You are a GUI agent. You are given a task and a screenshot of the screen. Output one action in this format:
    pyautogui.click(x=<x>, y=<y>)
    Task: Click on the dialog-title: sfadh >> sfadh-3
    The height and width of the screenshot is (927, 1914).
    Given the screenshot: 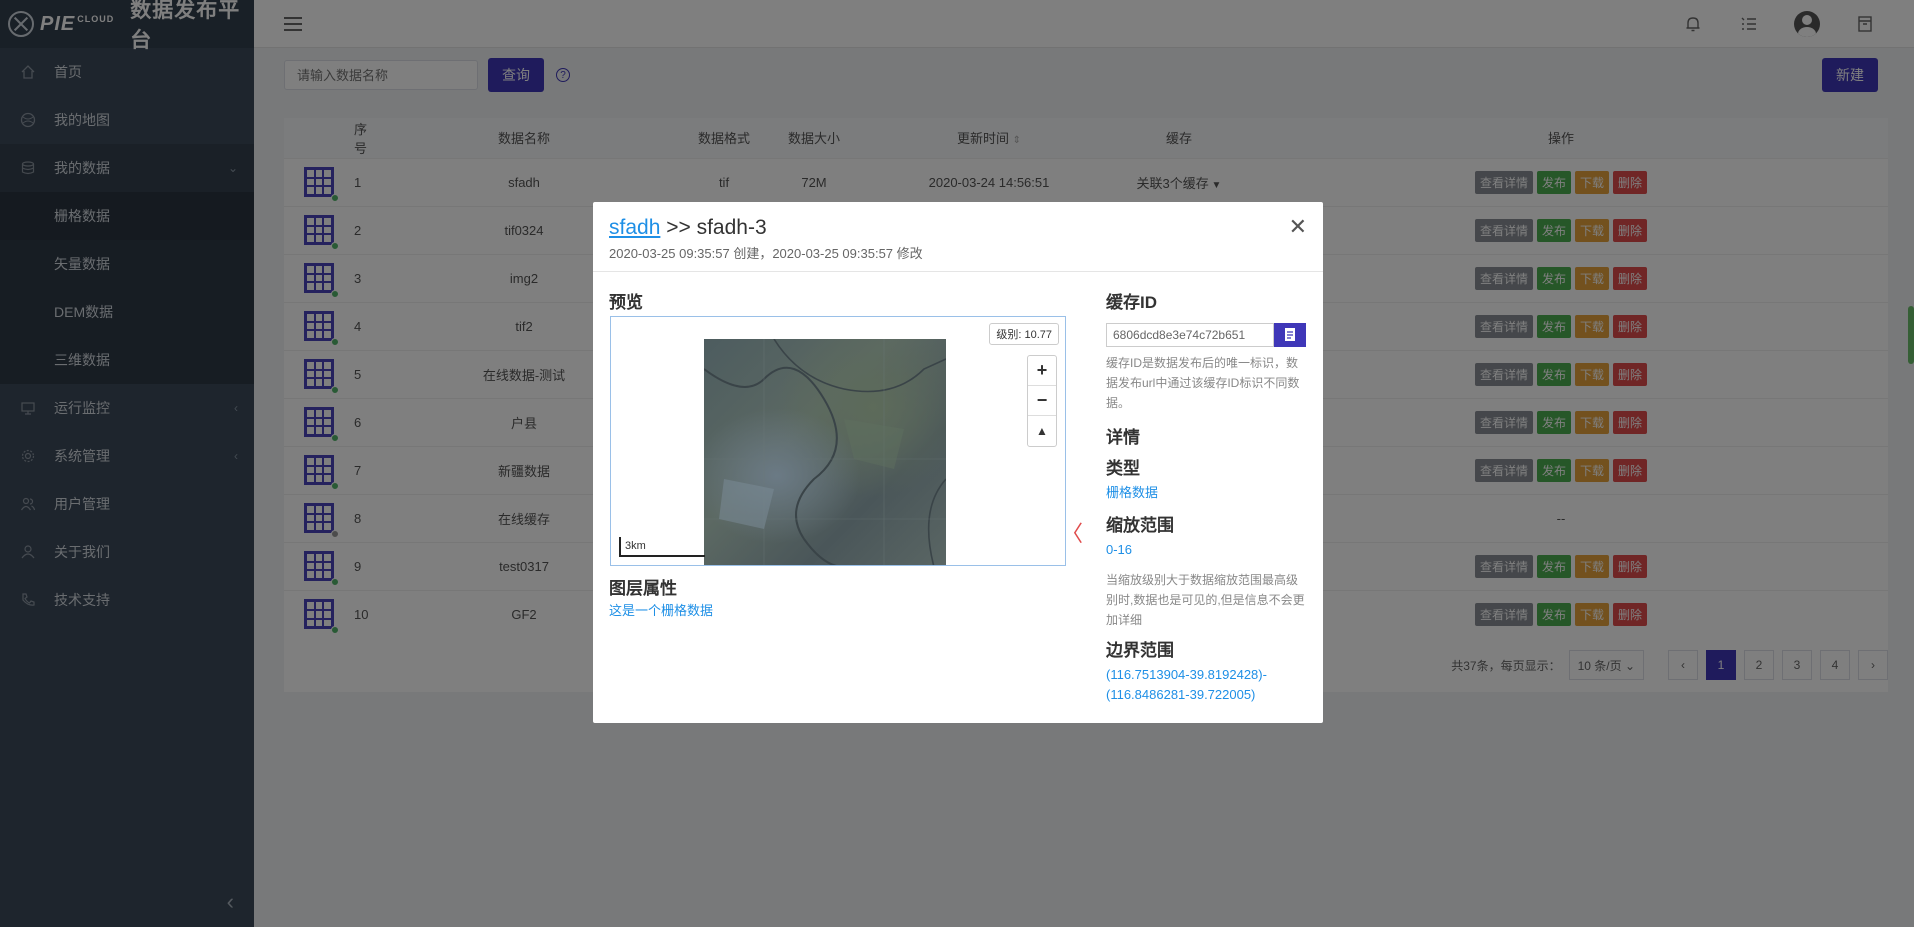 What is the action you would take?
    pyautogui.click(x=958, y=228)
    